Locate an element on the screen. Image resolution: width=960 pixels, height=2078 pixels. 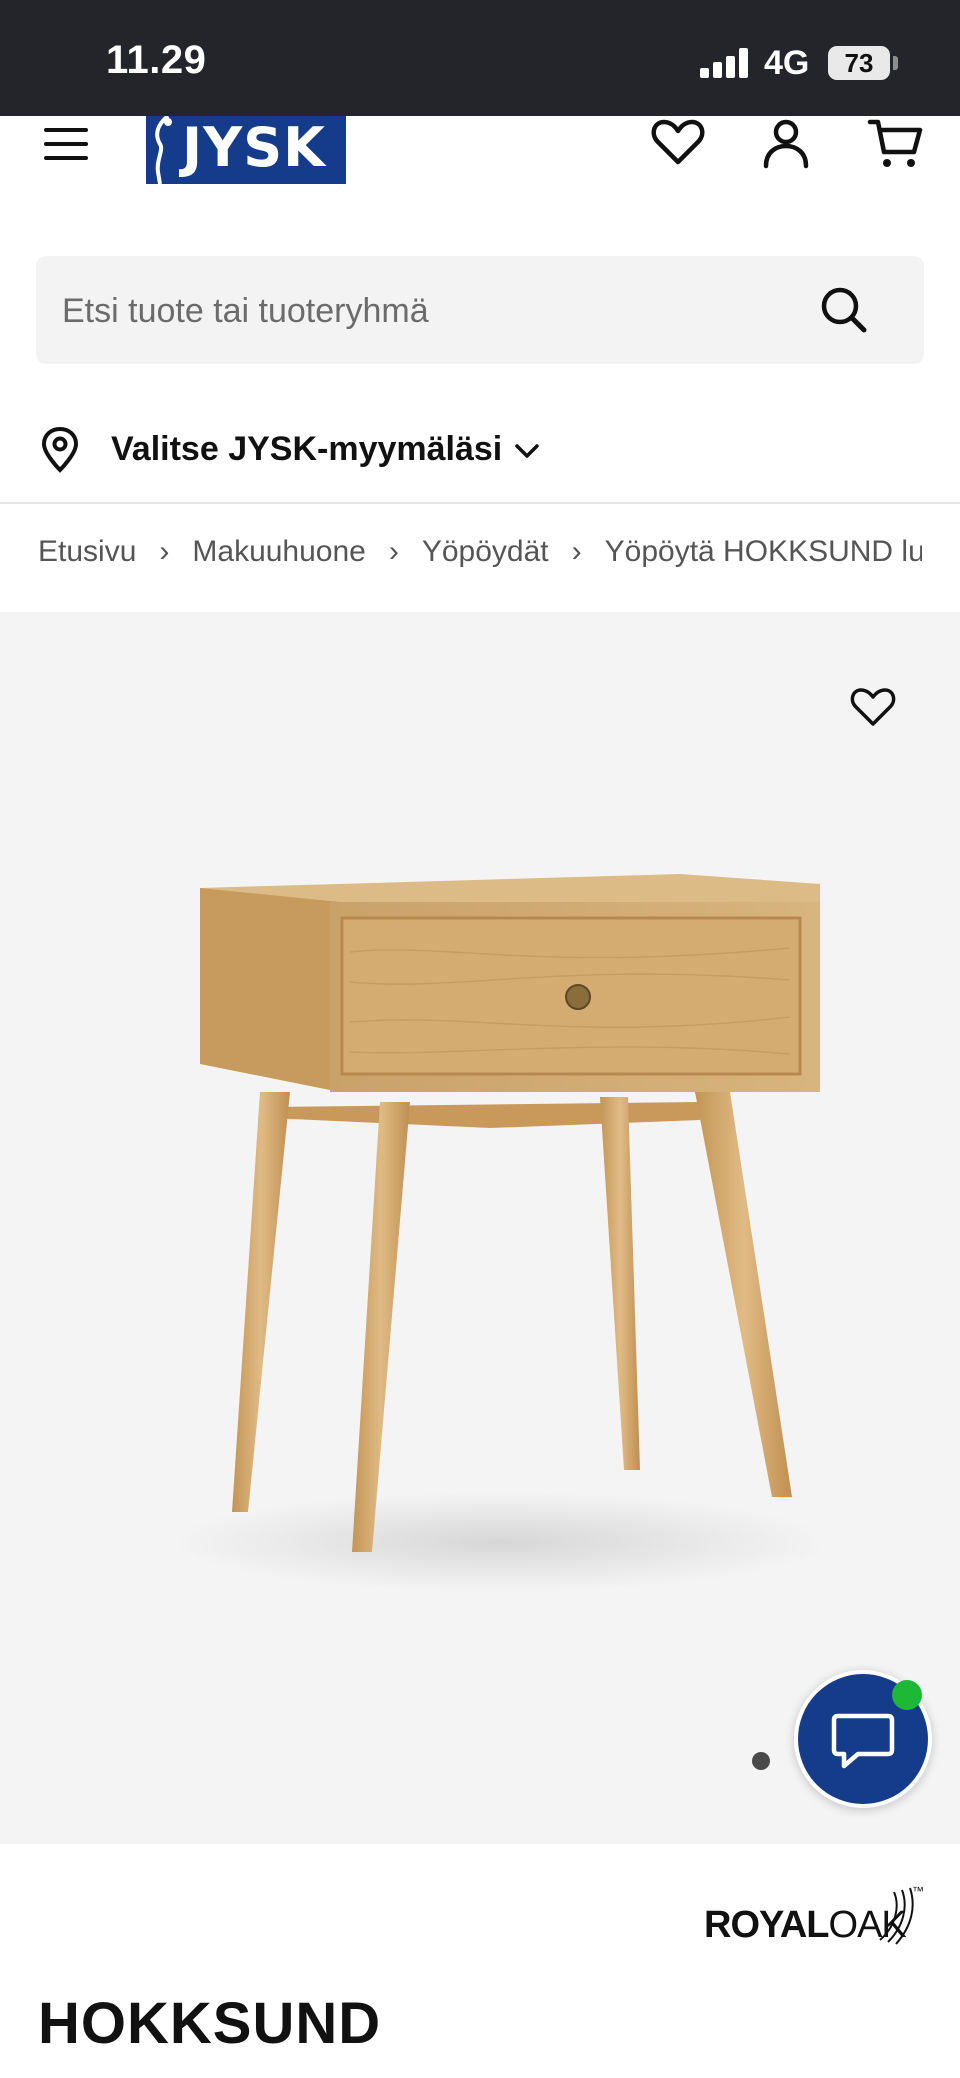
search-bar is located at coordinates (480, 311).